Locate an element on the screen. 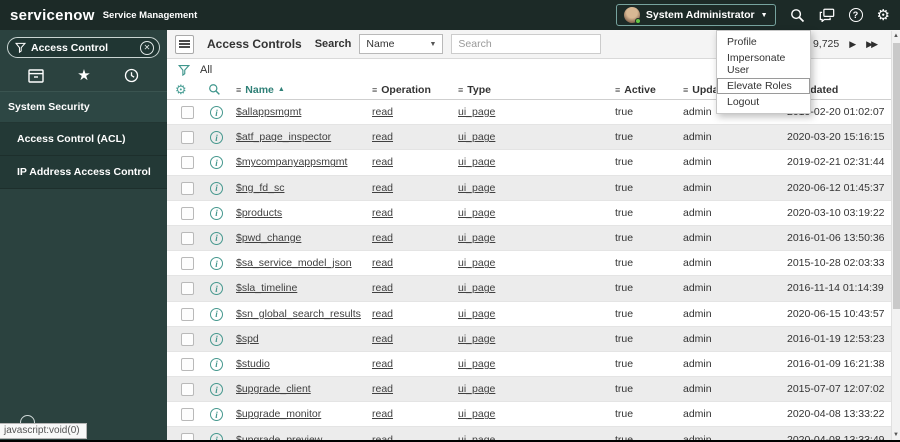  next-page-button: ▶ is located at coordinates (852, 44).